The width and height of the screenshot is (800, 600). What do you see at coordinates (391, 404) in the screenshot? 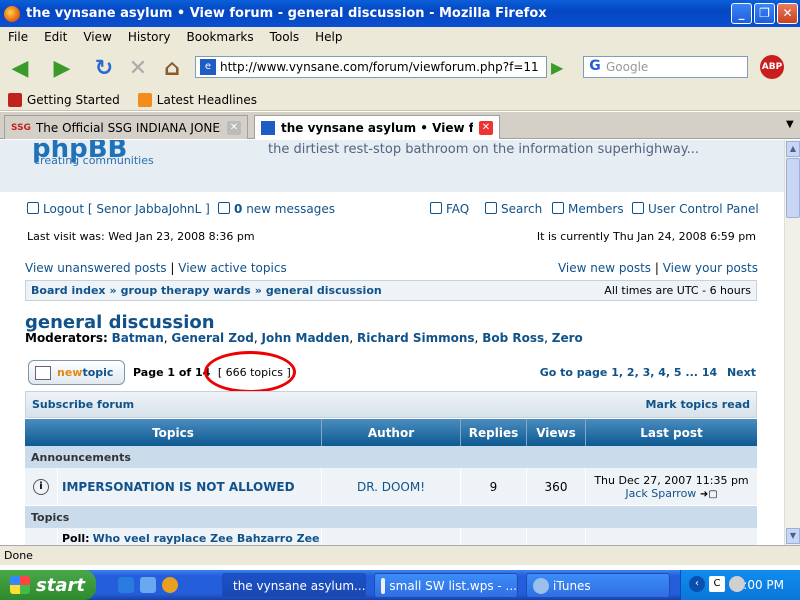
I see `forum-actions-bar: Subscribe forum Mark topics read` at bounding box center [391, 404].